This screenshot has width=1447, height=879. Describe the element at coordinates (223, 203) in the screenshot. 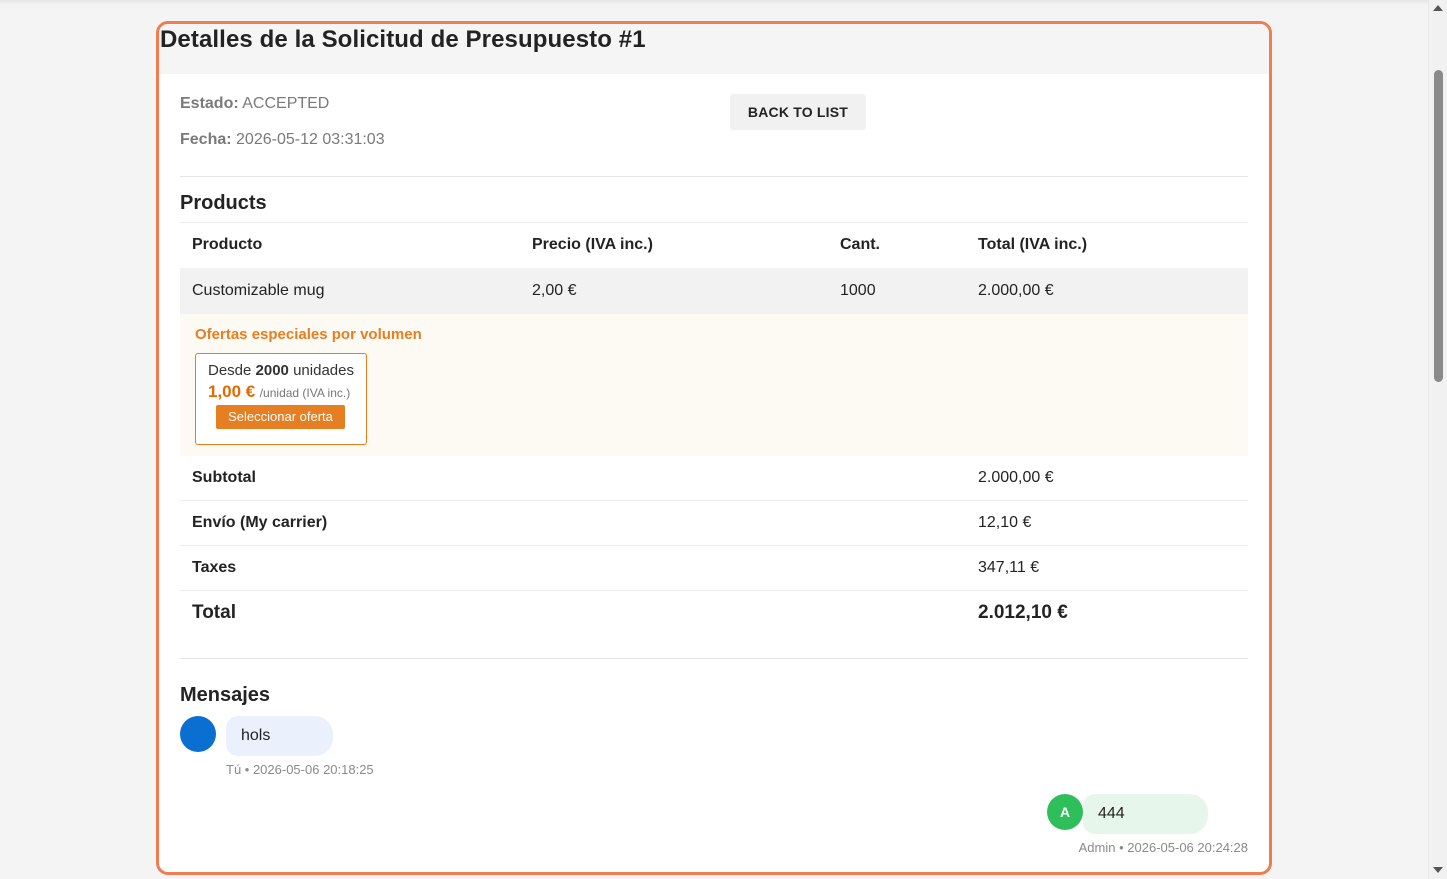

I see `products-title: Products` at that location.